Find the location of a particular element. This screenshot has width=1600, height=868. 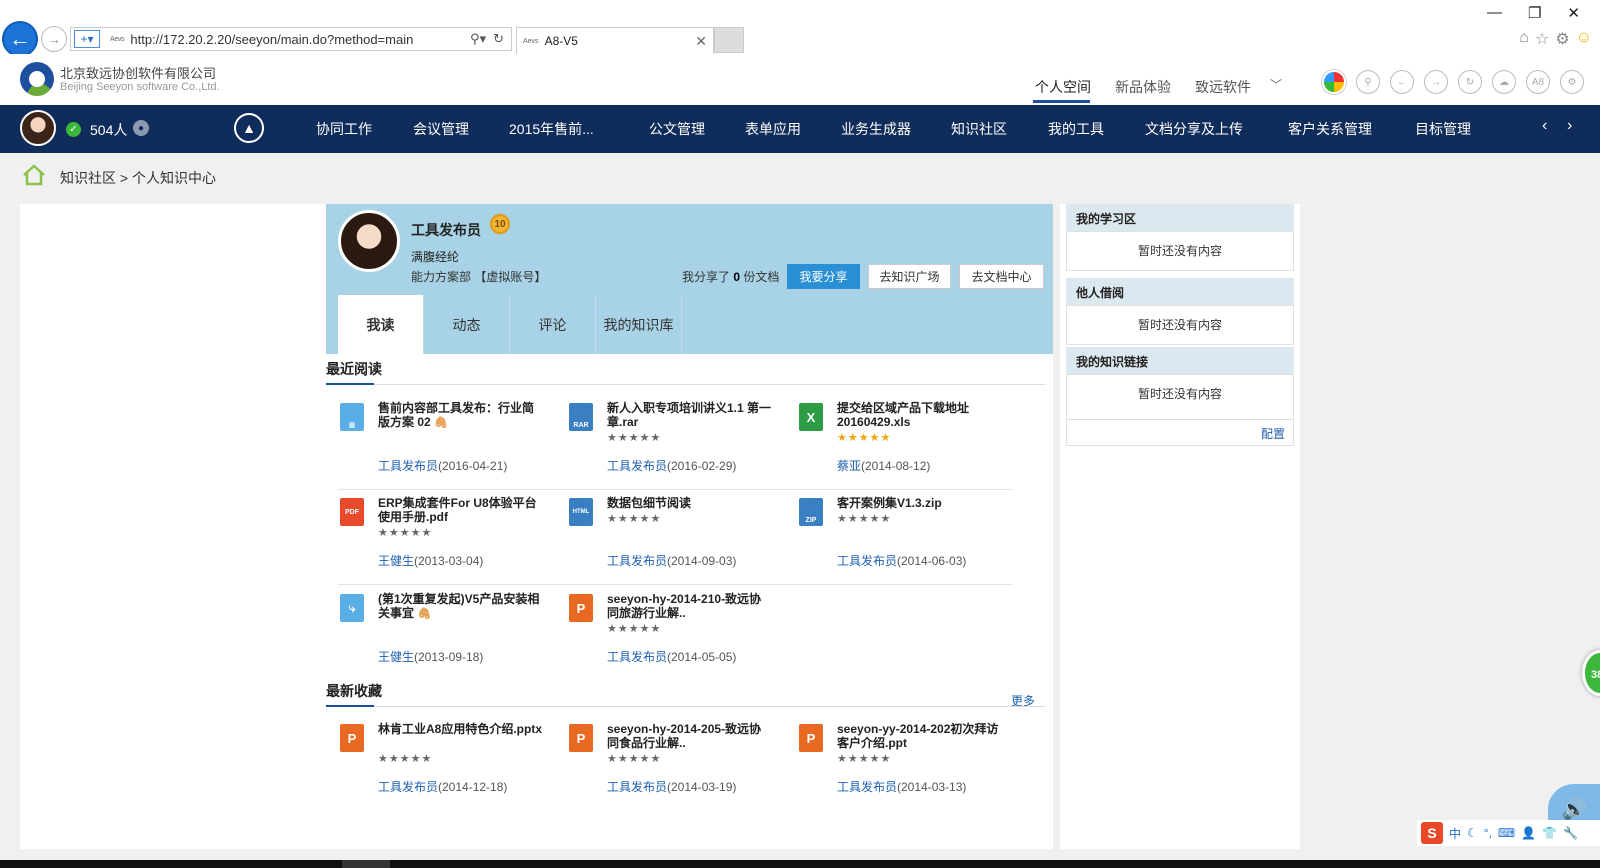

user-avatar is located at coordinates (38, 128).